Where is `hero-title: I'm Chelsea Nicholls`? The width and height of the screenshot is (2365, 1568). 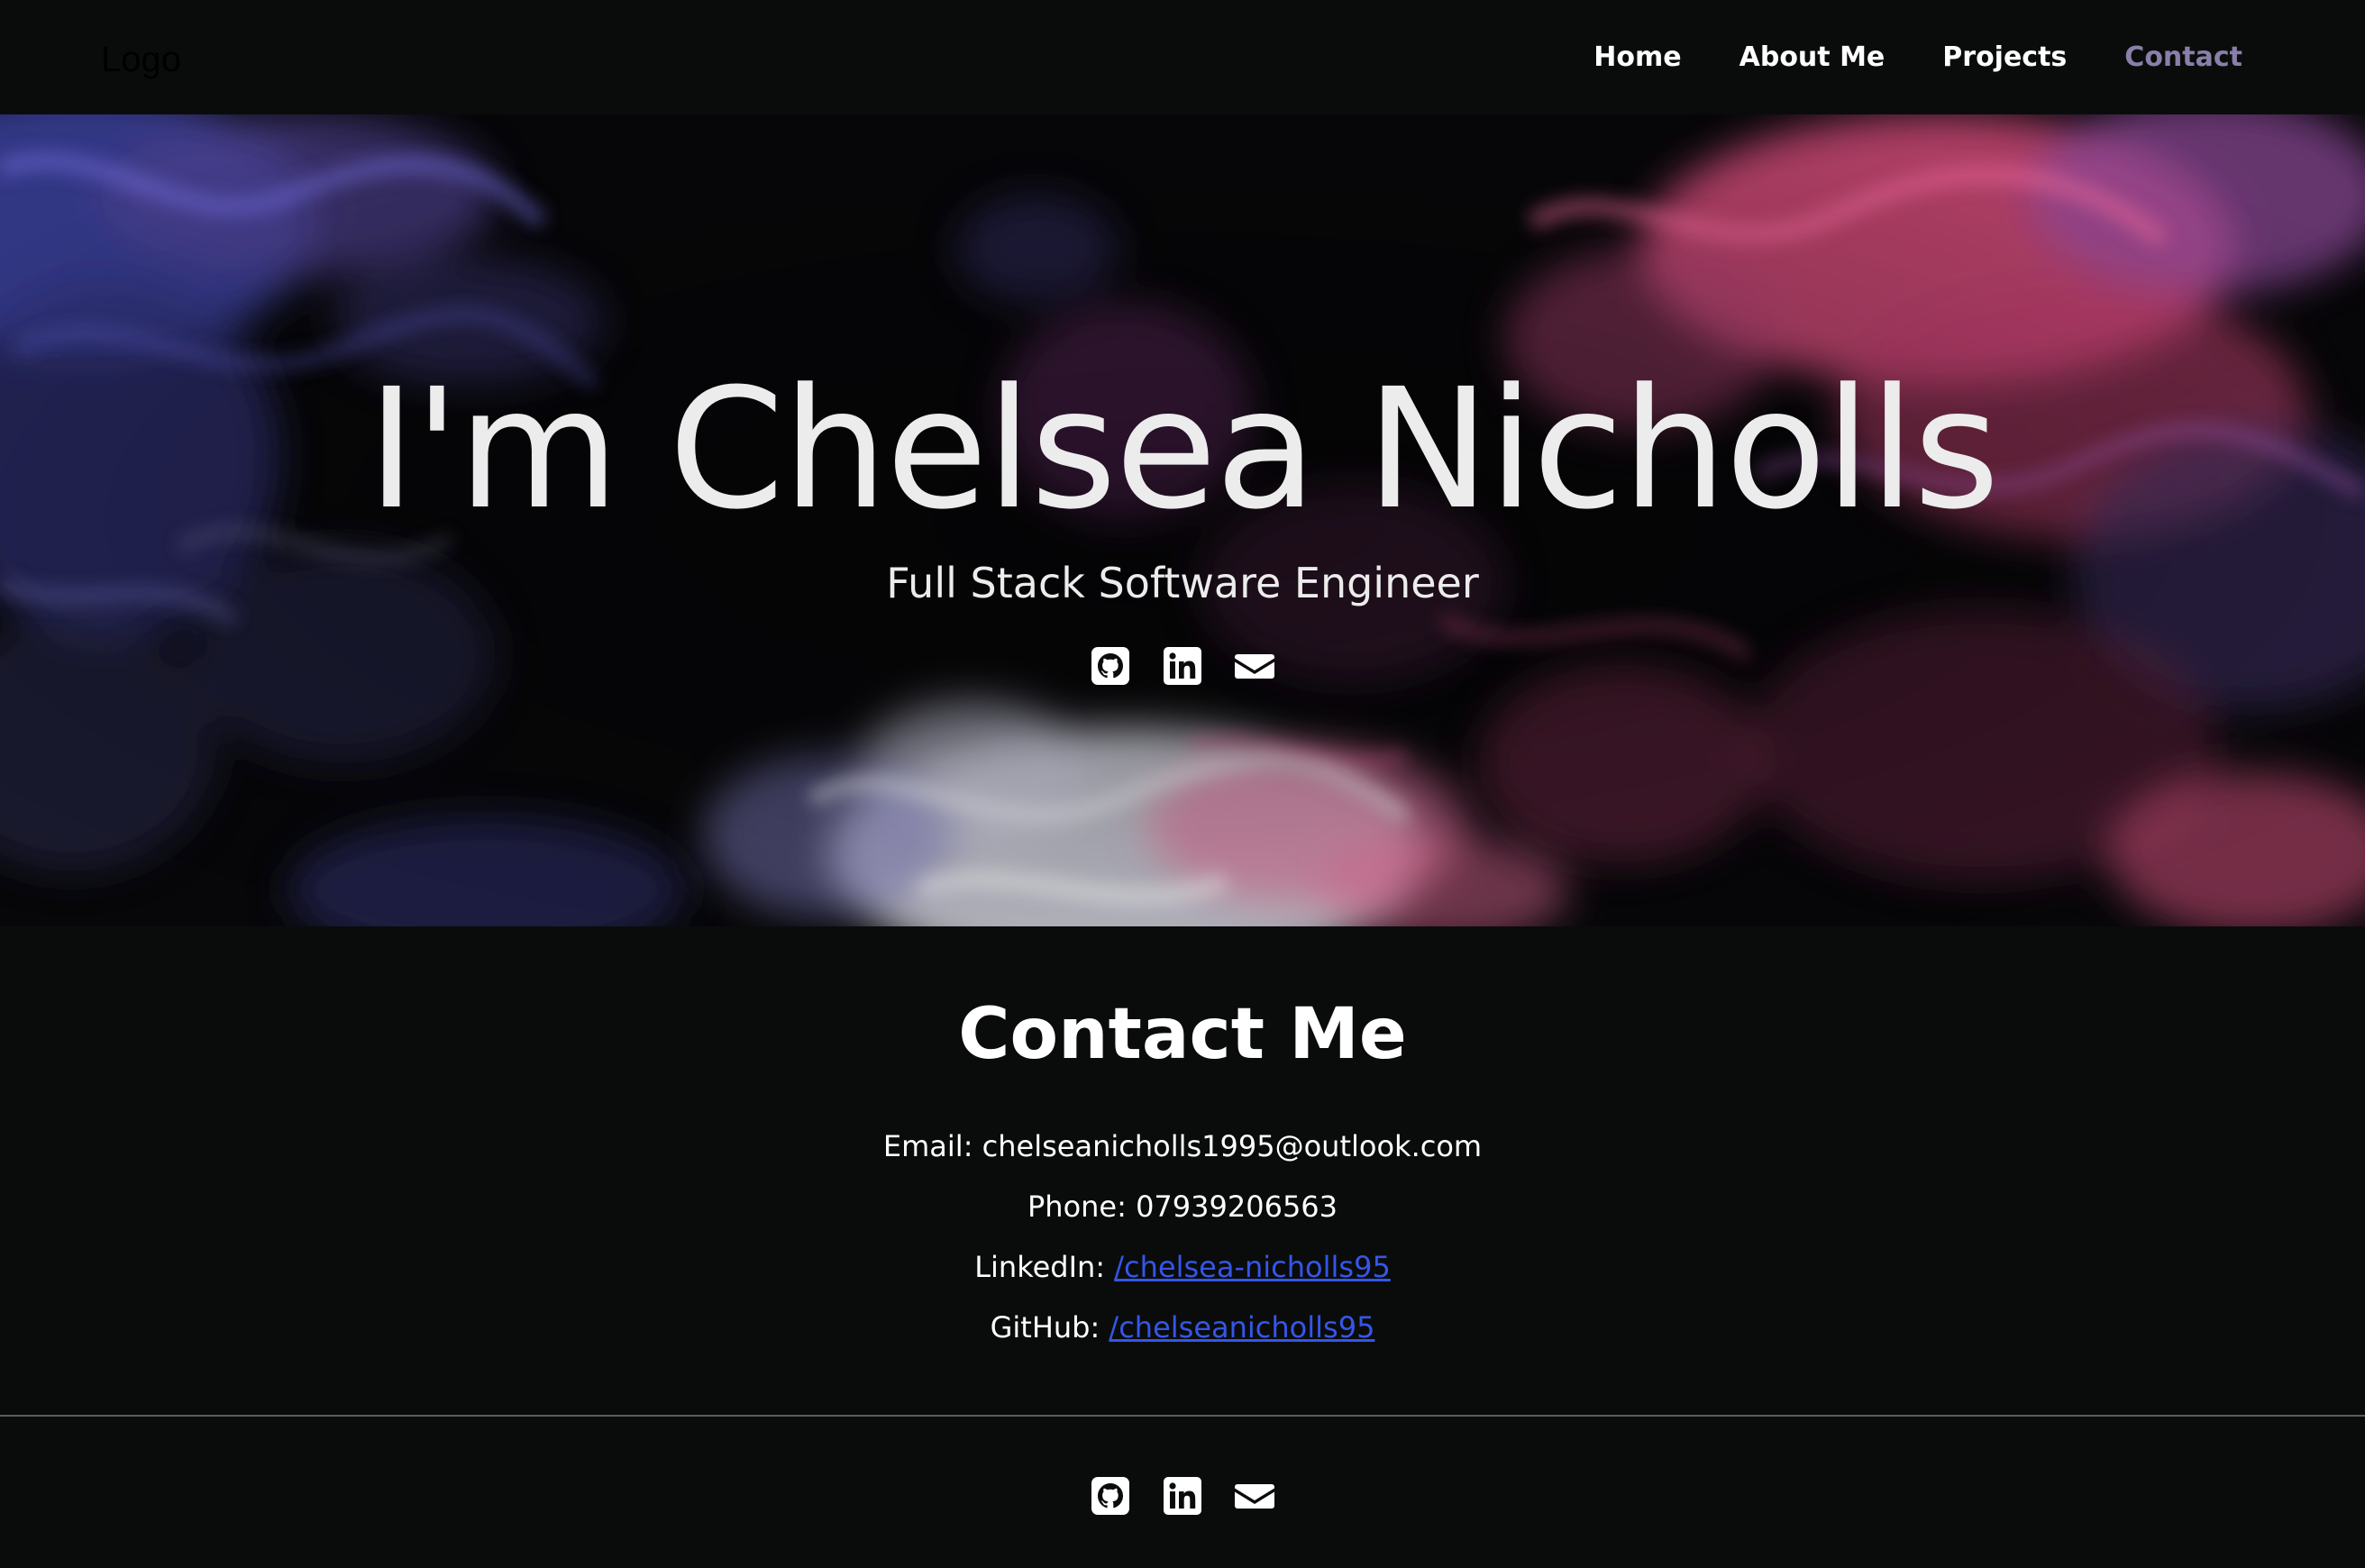
hero-title: I'm Chelsea Nicholls is located at coordinates (1183, 449).